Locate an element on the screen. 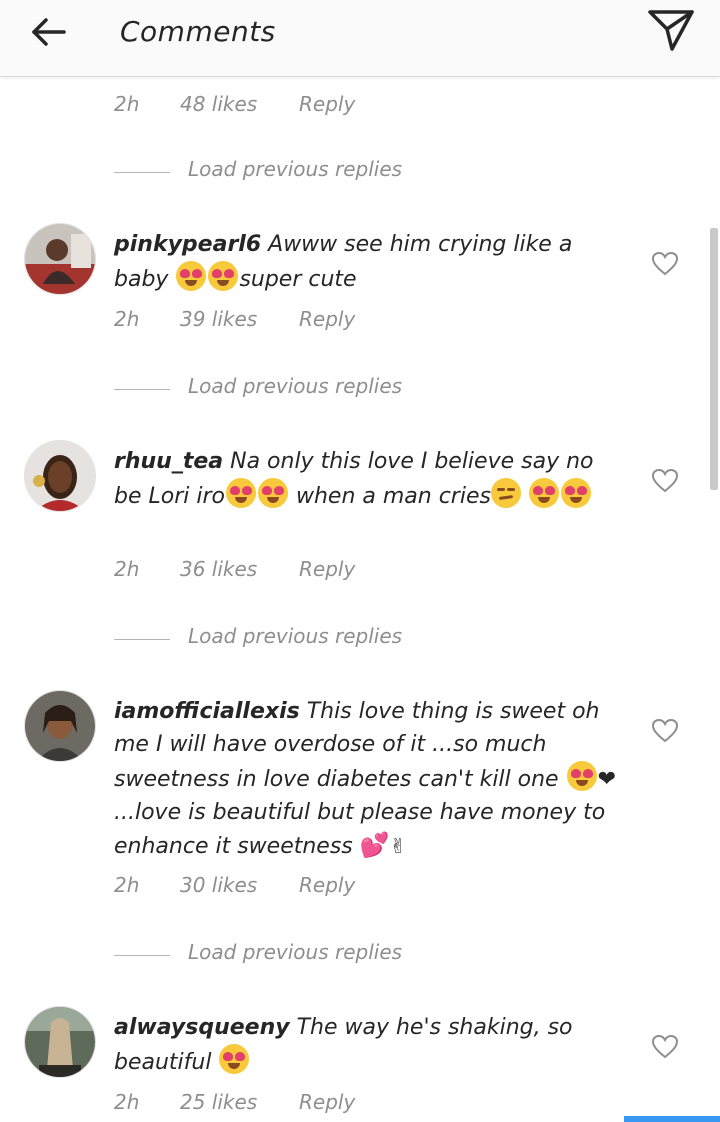 The height and width of the screenshot is (1122, 720). comment-meta: 2h 25 likes Reply is located at coordinates (264, 1105).